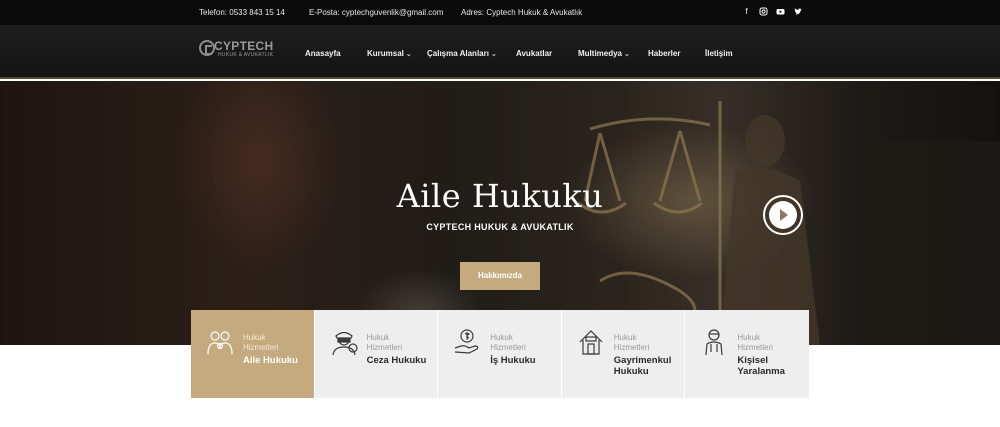 The height and width of the screenshot is (427, 1000). I want to click on site-logo: CYPTECH HUKUK & AVUKATLIK, so click(239, 50).